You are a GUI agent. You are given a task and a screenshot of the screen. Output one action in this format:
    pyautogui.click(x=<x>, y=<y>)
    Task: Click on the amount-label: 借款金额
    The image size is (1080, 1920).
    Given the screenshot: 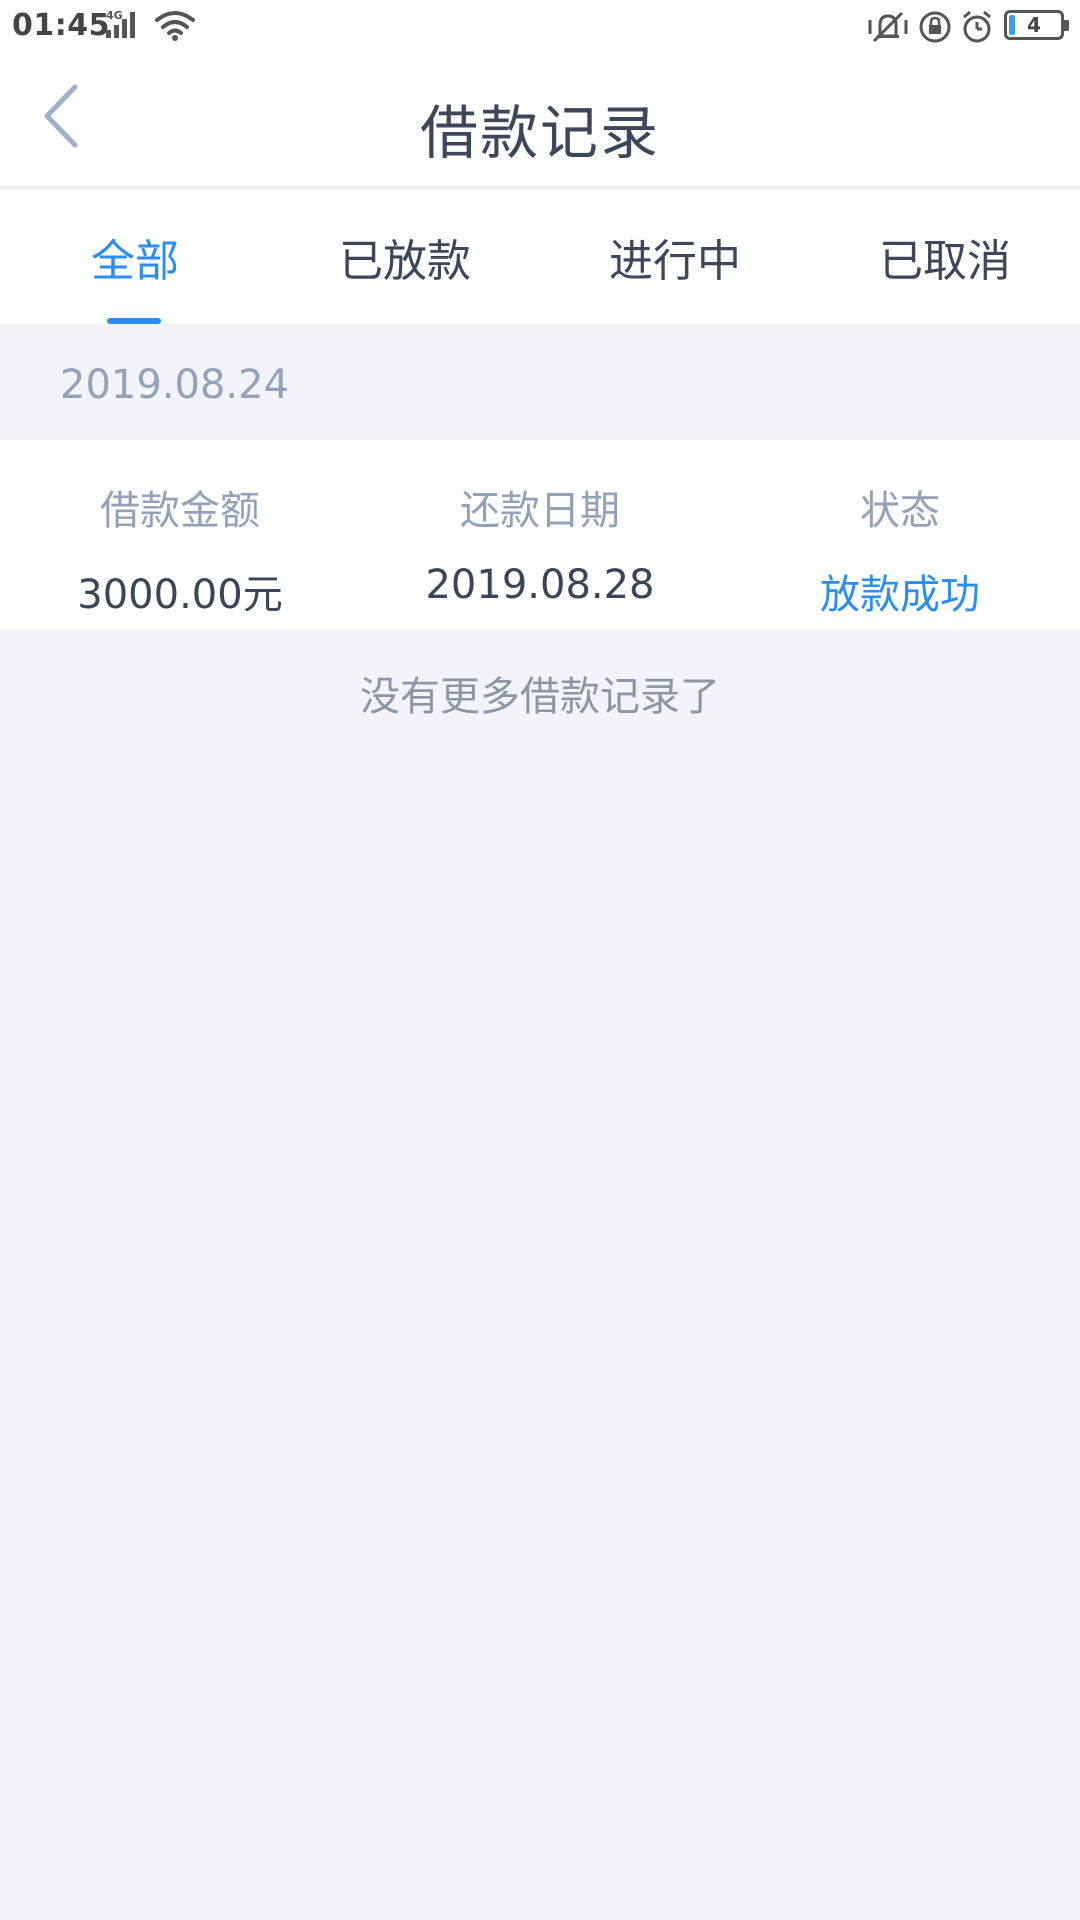 What is the action you would take?
    pyautogui.click(x=180, y=511)
    